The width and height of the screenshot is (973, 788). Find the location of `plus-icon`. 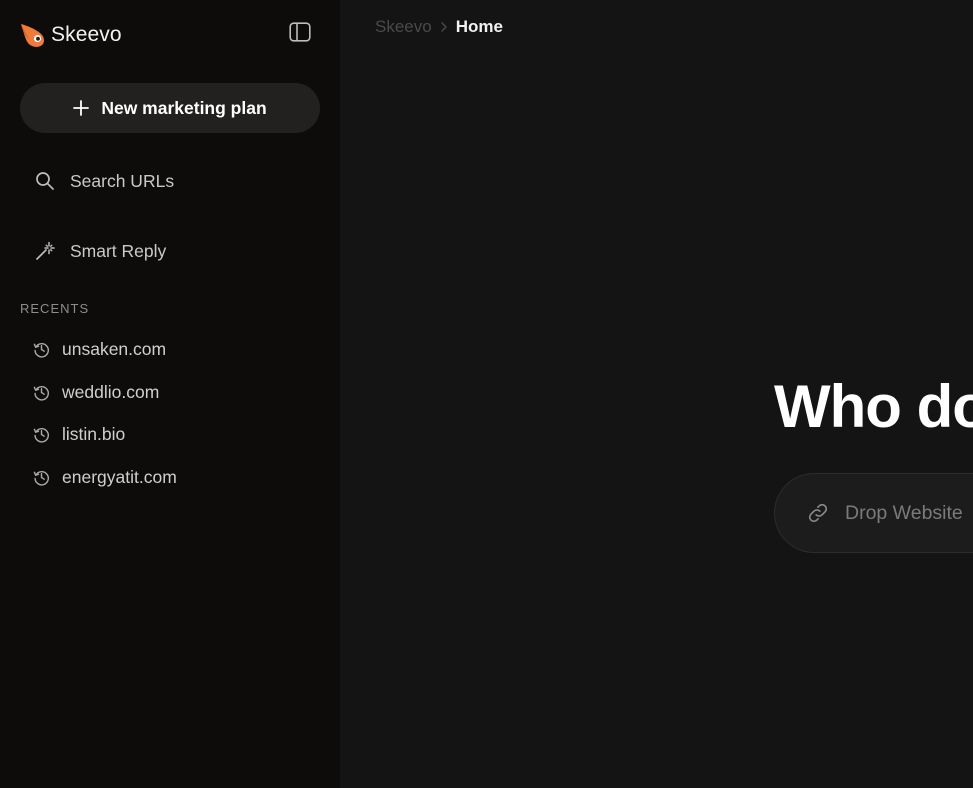

plus-icon is located at coordinates (81, 108).